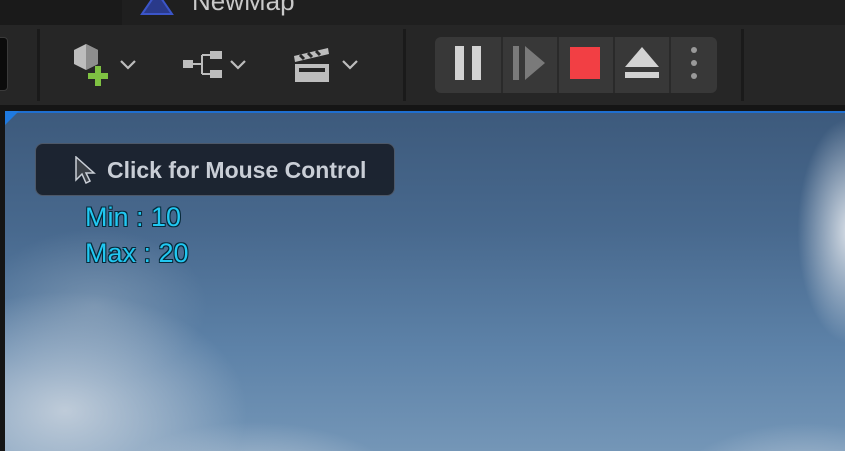 This screenshot has height=451, width=845. I want to click on play-controls, so click(576, 65).